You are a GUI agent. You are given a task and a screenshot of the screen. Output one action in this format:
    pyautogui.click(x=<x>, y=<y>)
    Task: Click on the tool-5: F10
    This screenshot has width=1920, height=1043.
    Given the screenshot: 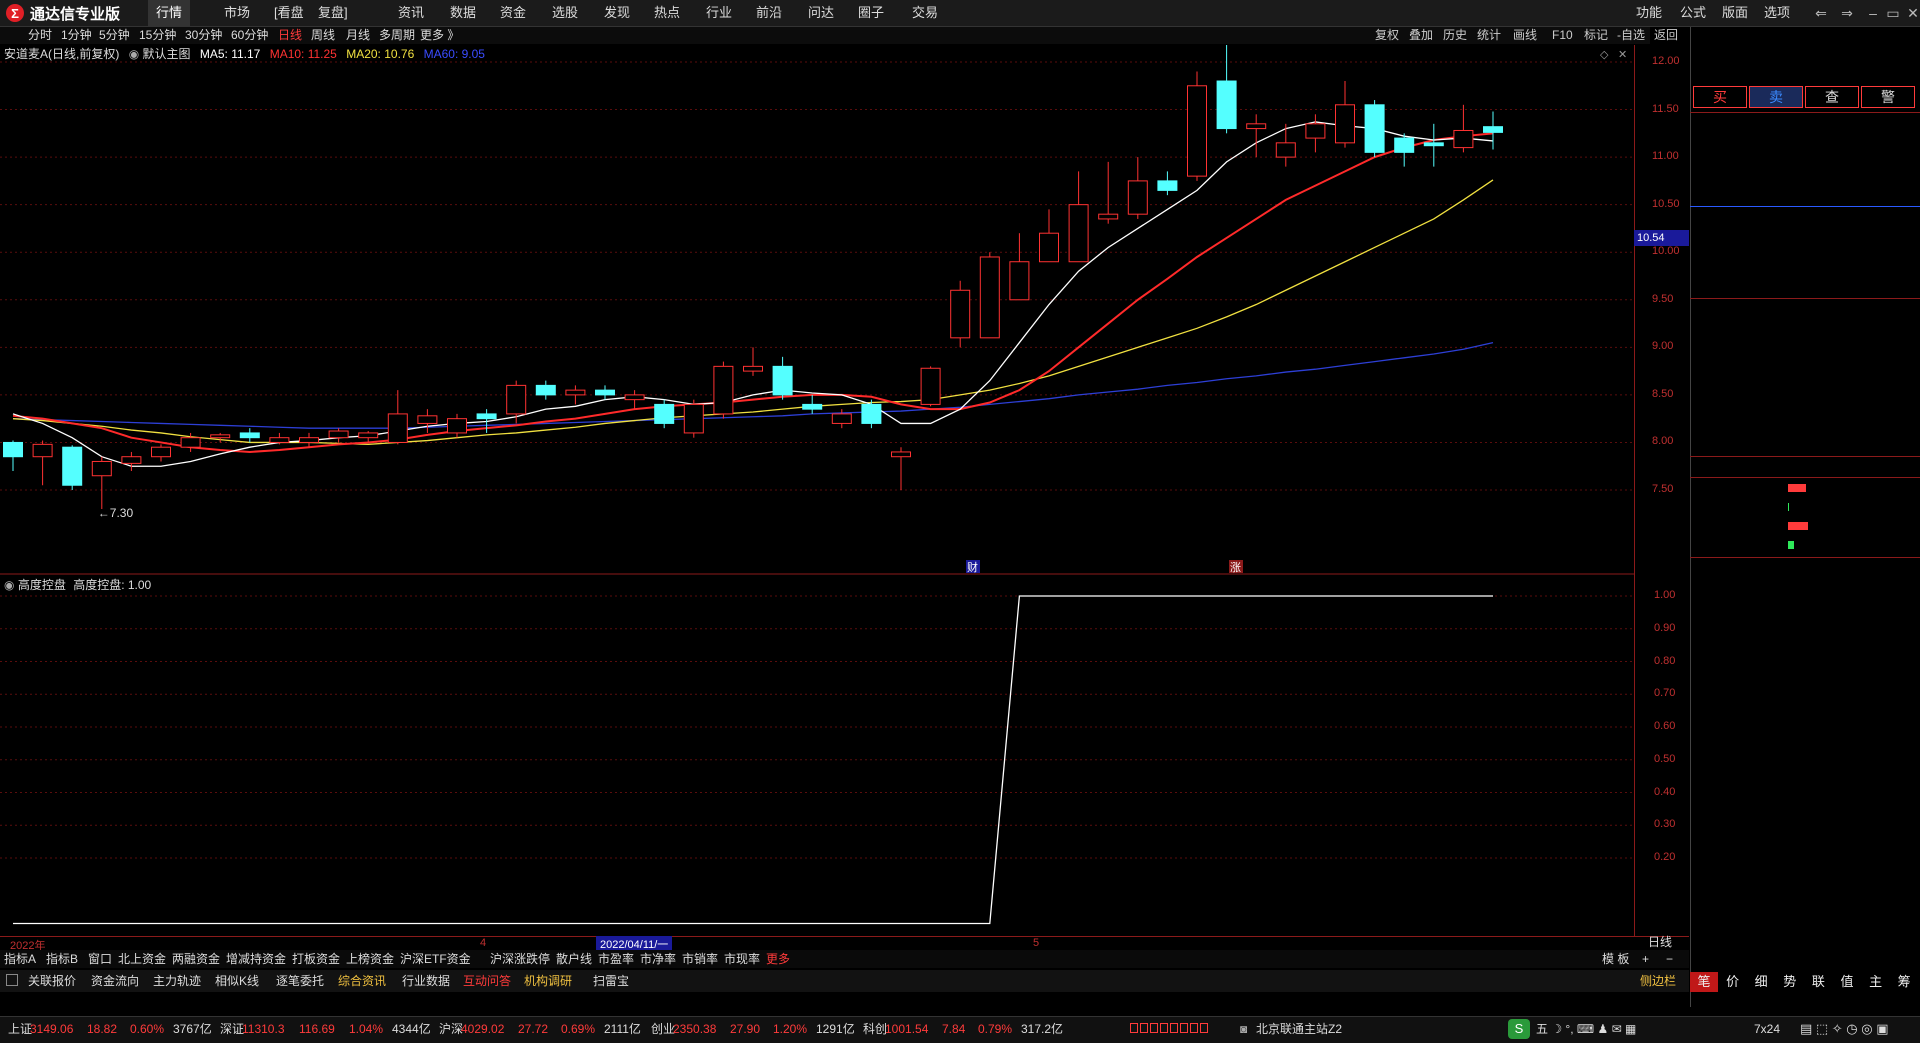 What is the action you would take?
    pyautogui.click(x=1562, y=35)
    